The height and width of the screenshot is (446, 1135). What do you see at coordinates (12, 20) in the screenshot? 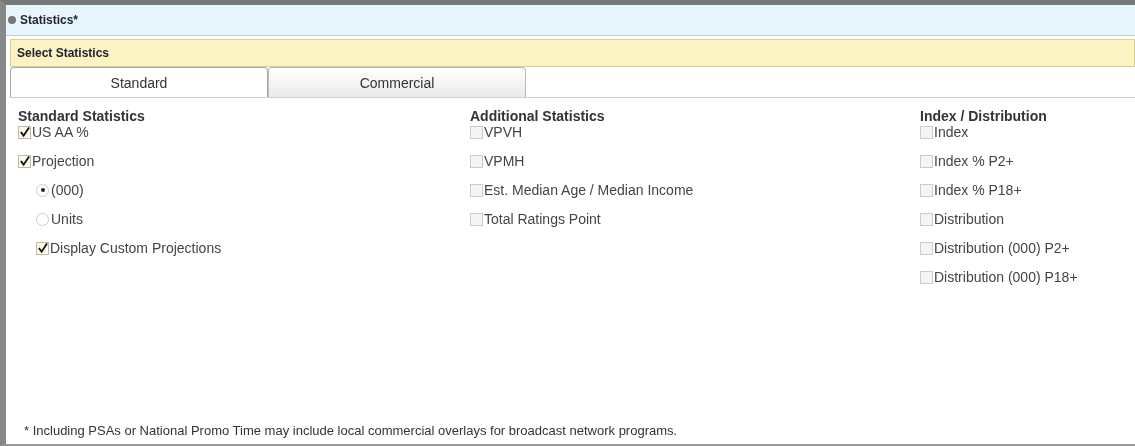
I see `bullet-icon` at bounding box center [12, 20].